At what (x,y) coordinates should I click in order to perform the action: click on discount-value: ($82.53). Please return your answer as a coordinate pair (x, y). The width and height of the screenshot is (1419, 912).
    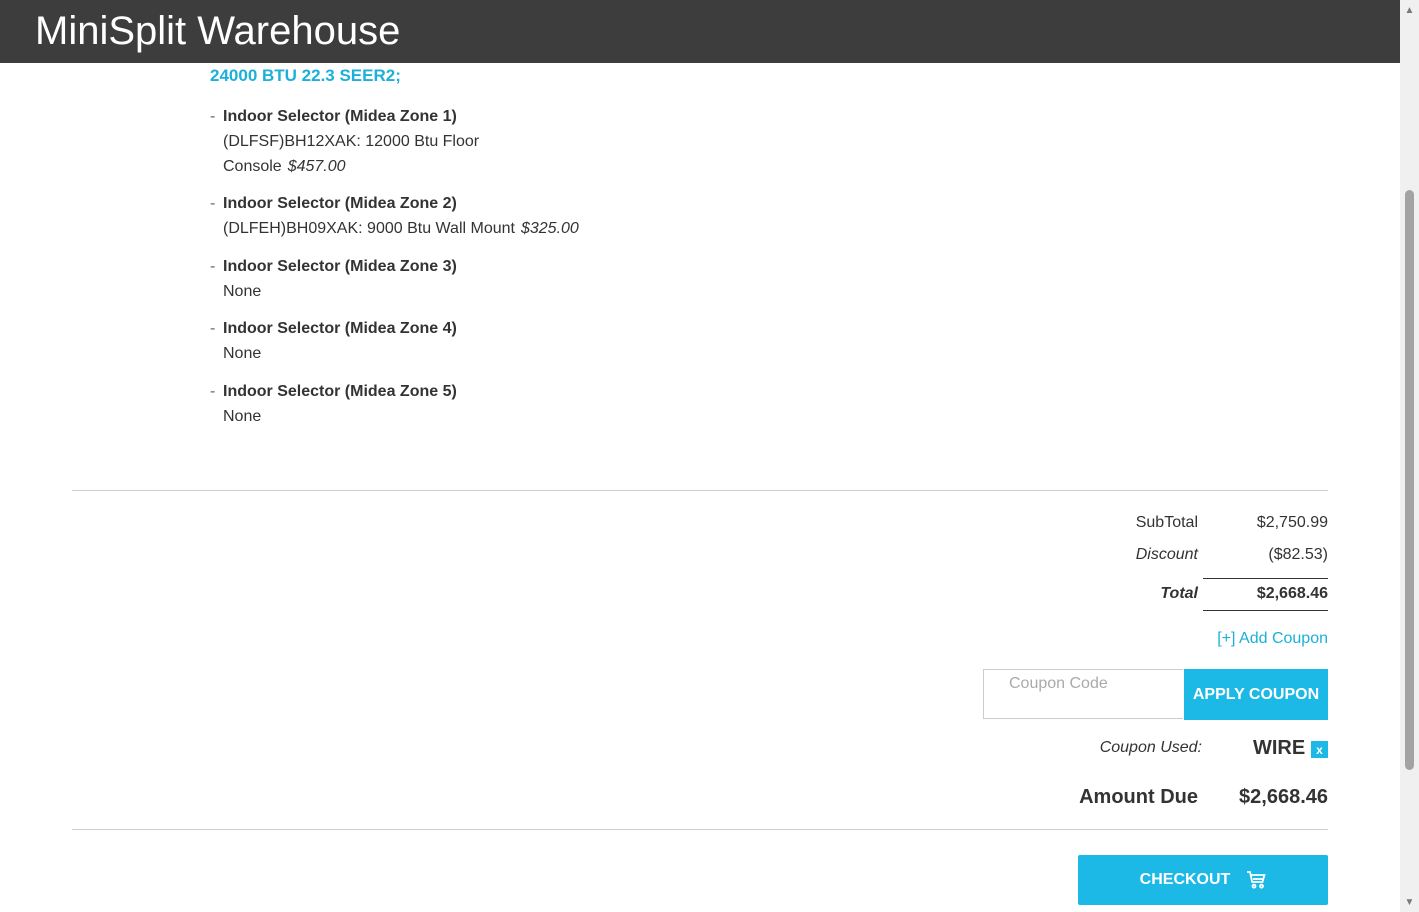
    Looking at the image, I should click on (1298, 554).